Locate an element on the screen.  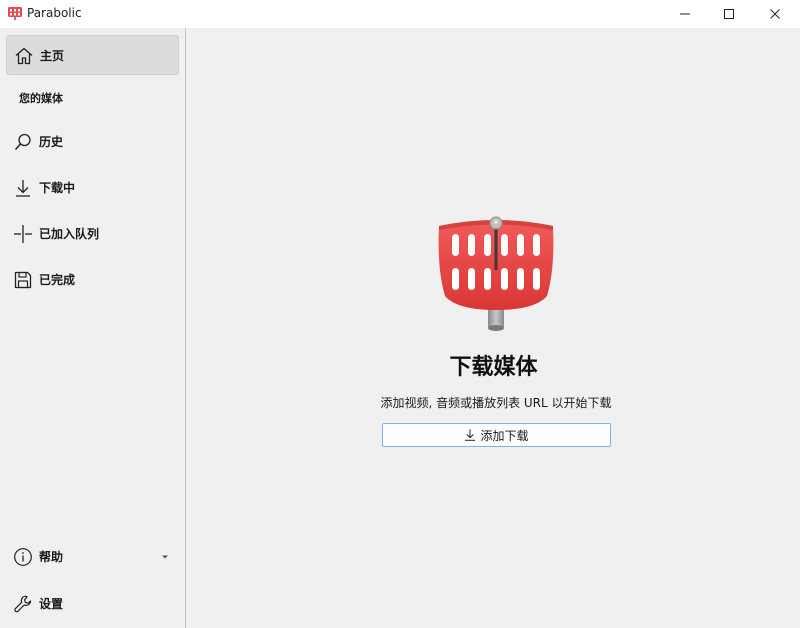
sidebar-item-queued: 已加入队列 is located at coordinates (92, 234).